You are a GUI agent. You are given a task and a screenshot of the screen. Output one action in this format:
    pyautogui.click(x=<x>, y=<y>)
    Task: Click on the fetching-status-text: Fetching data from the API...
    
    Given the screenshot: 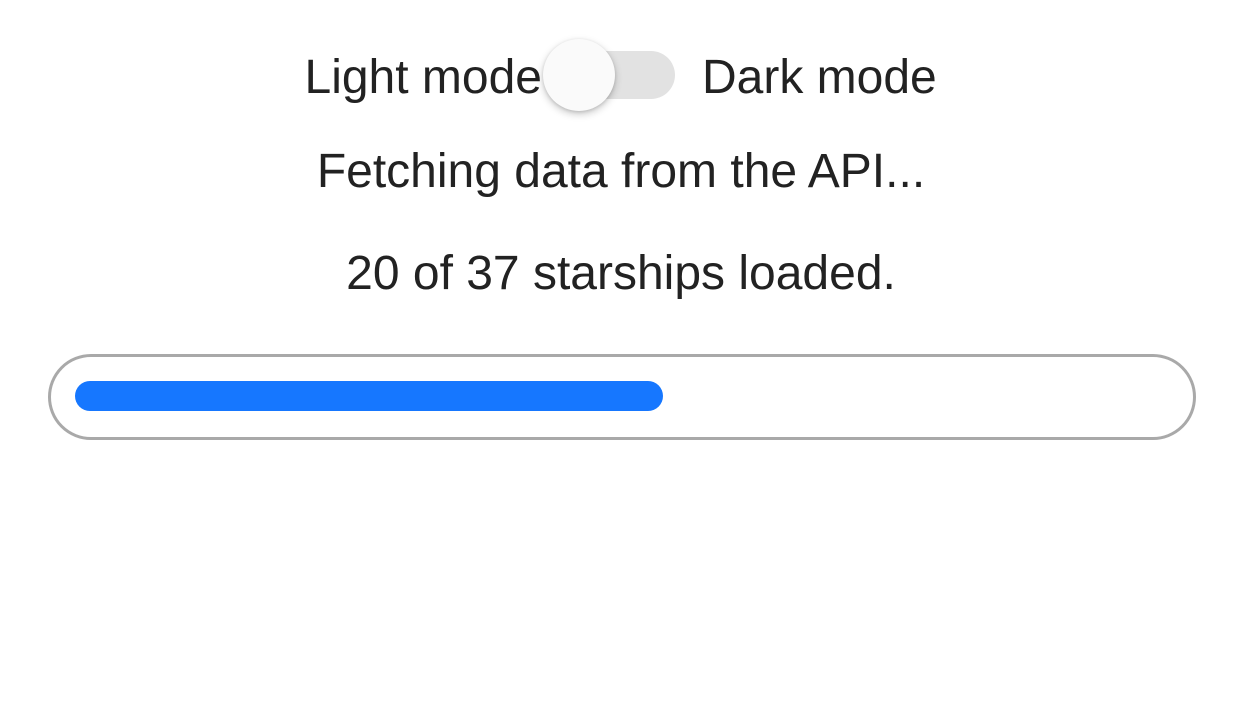 What is the action you would take?
    pyautogui.click(x=621, y=171)
    